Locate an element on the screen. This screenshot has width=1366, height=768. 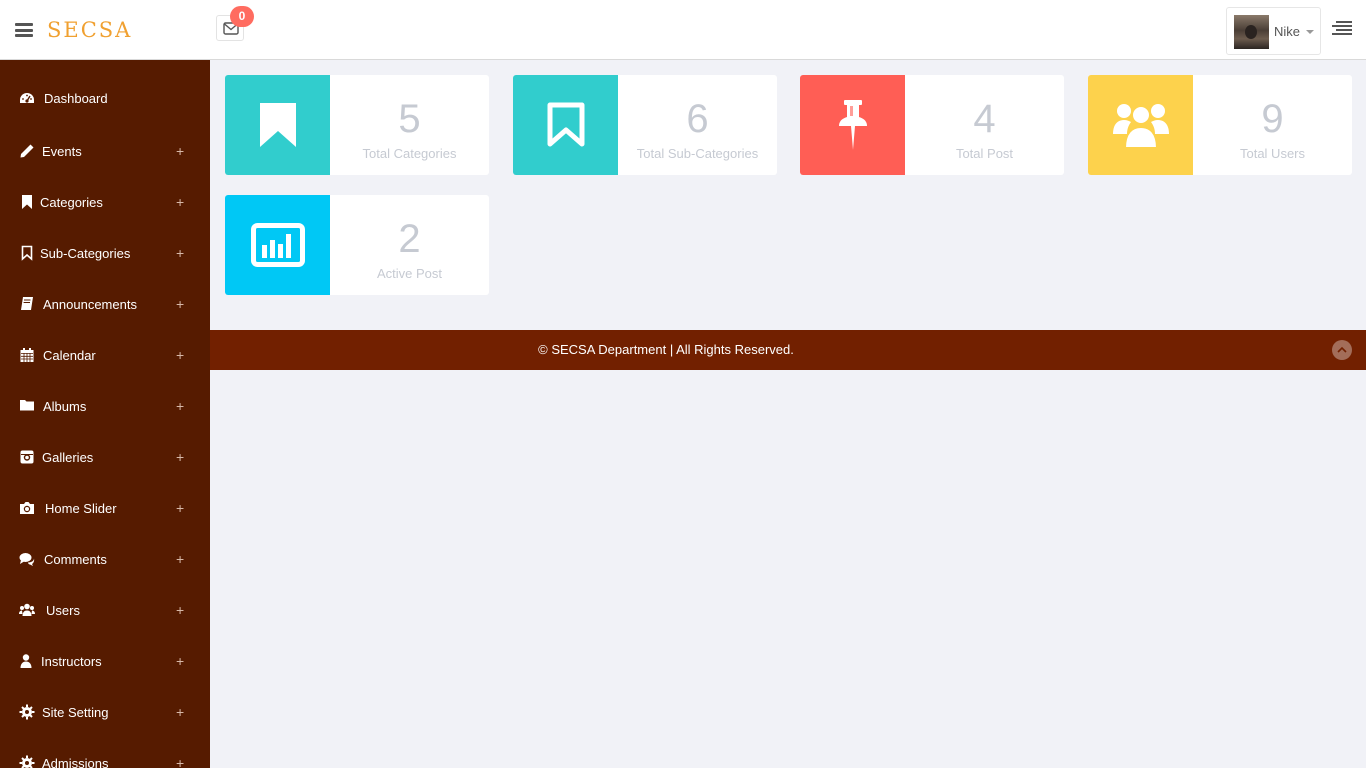
scroll-to-top-button is located at coordinates (1342, 350).